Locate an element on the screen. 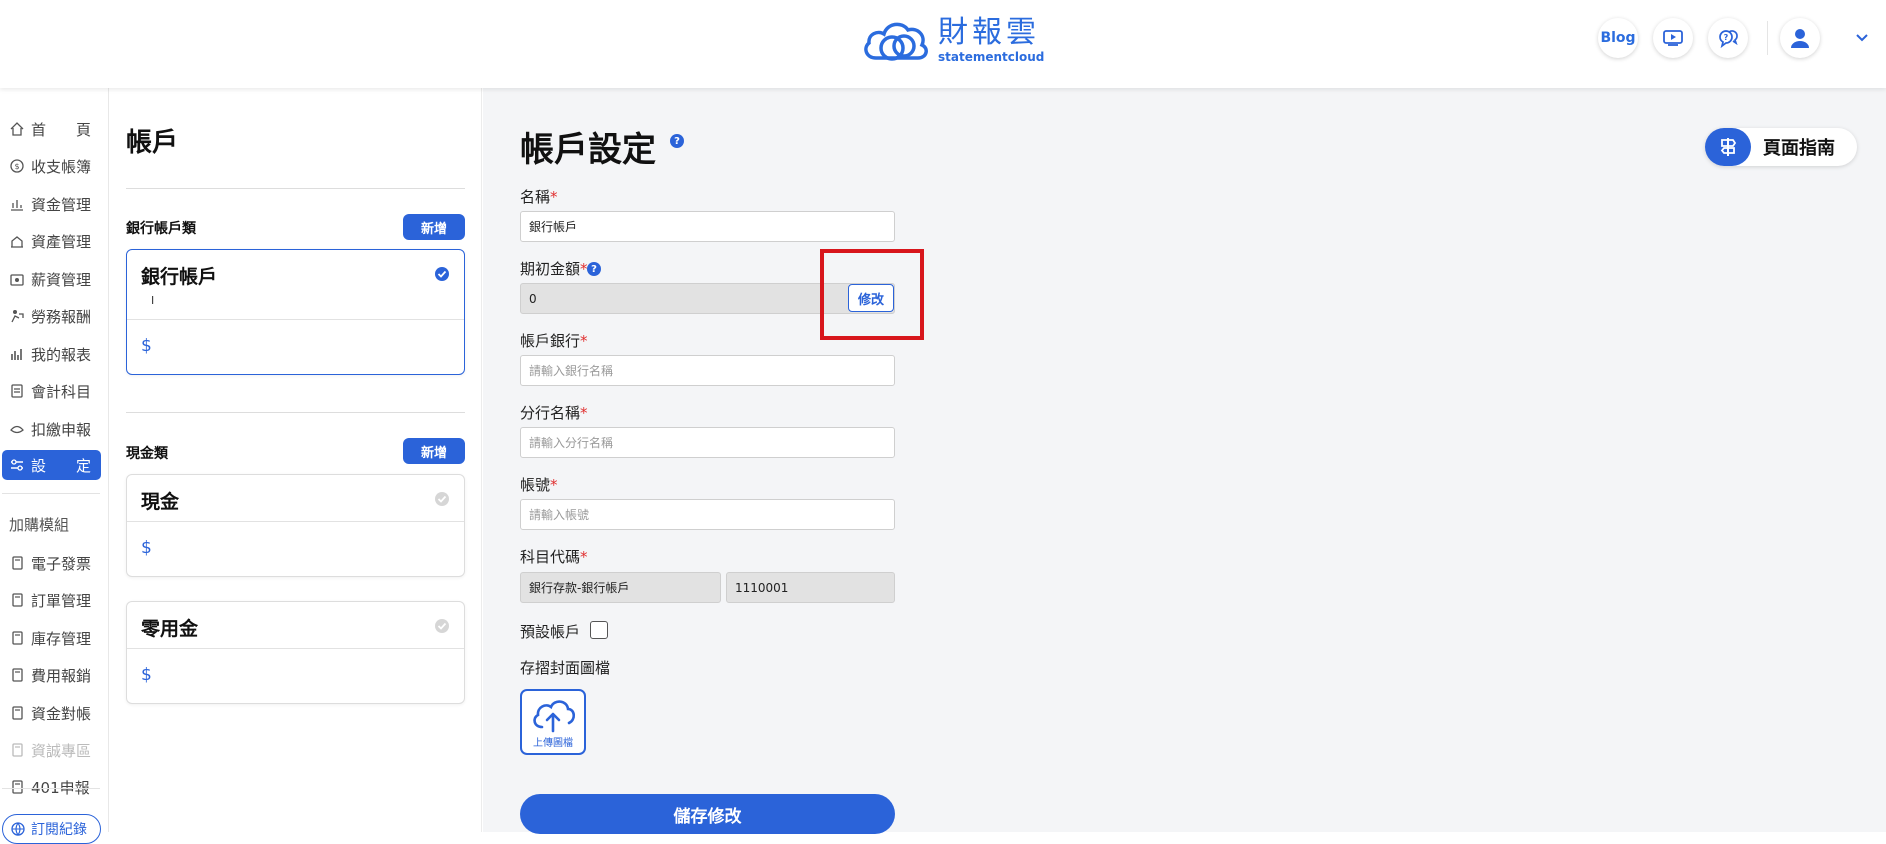  sidebar-item-salary: 薪資管理 is located at coordinates (51, 279).